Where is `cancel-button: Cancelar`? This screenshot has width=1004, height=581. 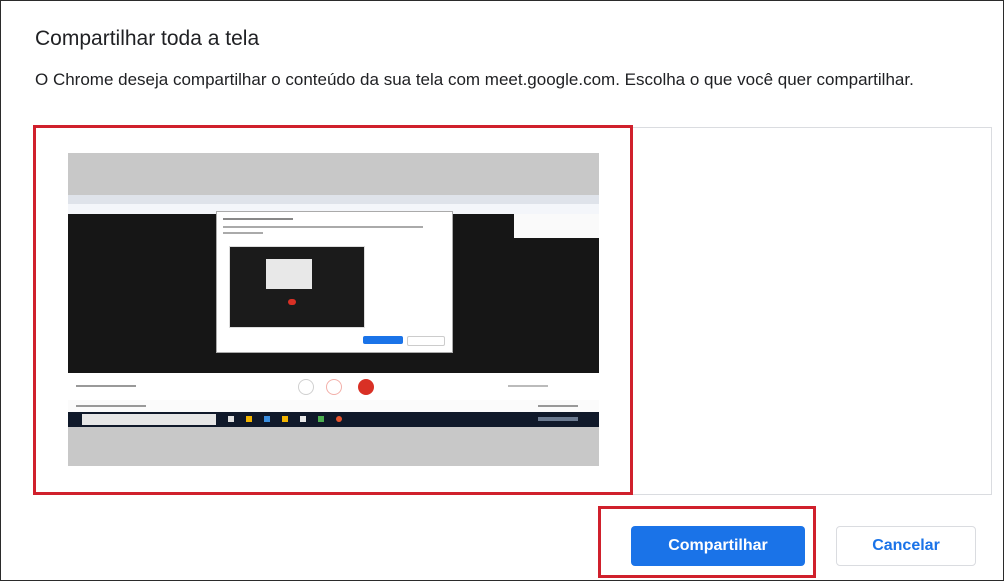
cancel-button: Cancelar is located at coordinates (906, 546).